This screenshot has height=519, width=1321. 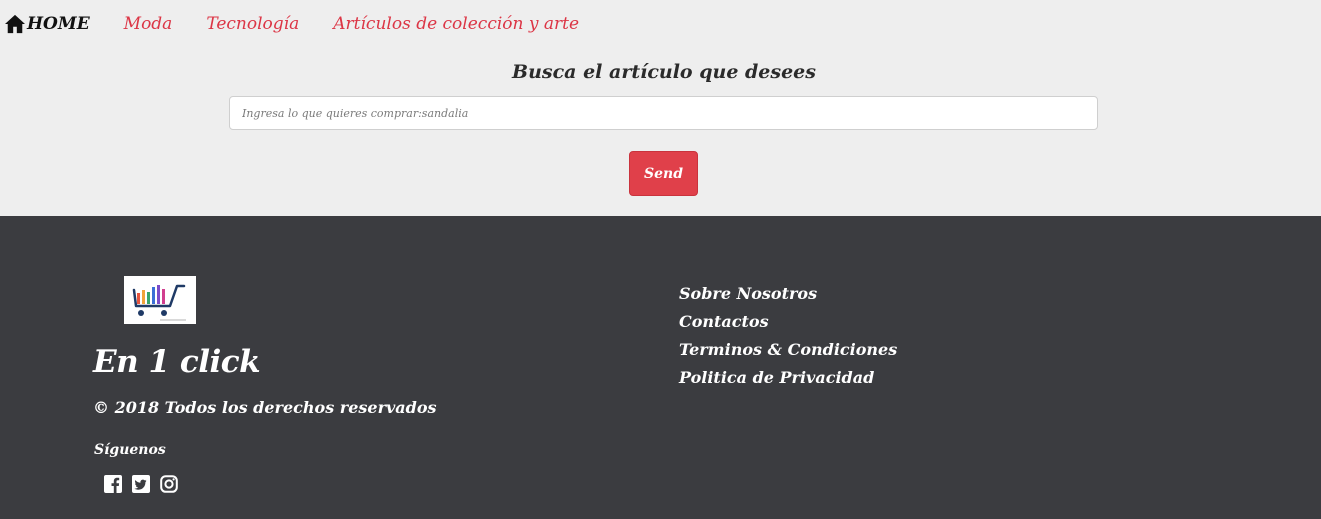 What do you see at coordinates (130, 450) in the screenshot?
I see `follow-us-label: Síguenos` at bounding box center [130, 450].